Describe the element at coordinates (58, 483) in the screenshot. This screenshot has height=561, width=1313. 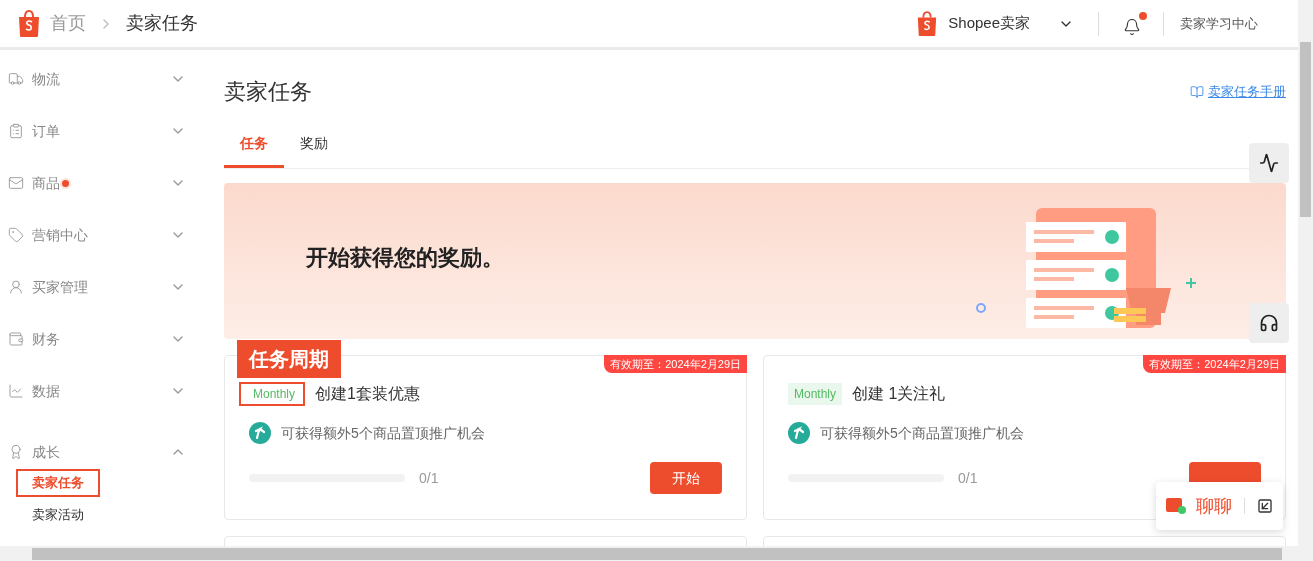
I see `sidebar-subitem: 卖家任务` at that location.